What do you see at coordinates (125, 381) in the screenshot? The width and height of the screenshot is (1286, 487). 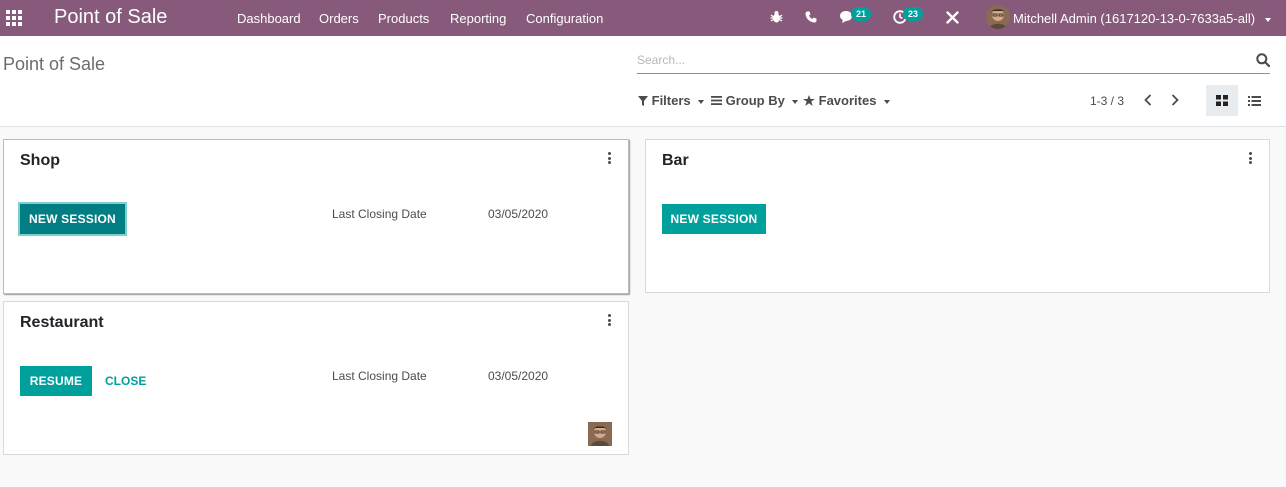 I see `close-button: Close` at bounding box center [125, 381].